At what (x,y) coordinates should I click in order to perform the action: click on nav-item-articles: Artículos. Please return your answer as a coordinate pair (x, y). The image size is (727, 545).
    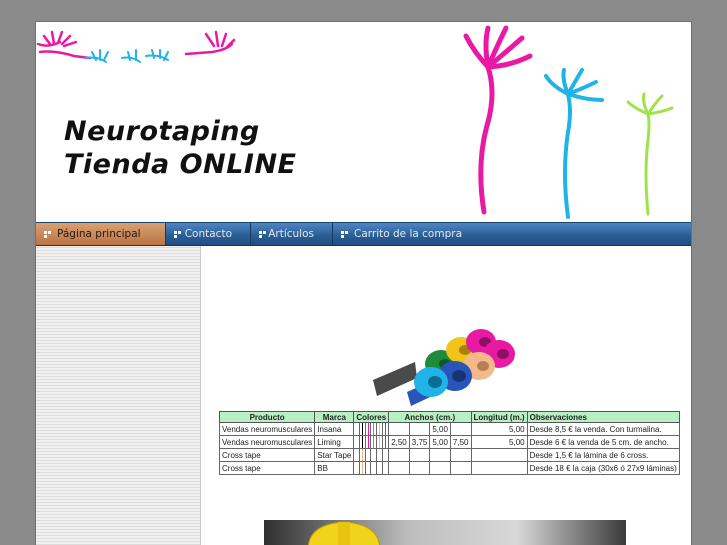
    Looking at the image, I should click on (292, 234).